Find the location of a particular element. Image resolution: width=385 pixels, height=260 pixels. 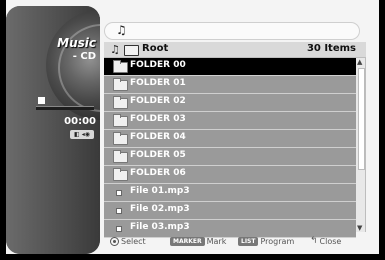

scroll-down-arrow-icon: ▼ is located at coordinates (359, 228).